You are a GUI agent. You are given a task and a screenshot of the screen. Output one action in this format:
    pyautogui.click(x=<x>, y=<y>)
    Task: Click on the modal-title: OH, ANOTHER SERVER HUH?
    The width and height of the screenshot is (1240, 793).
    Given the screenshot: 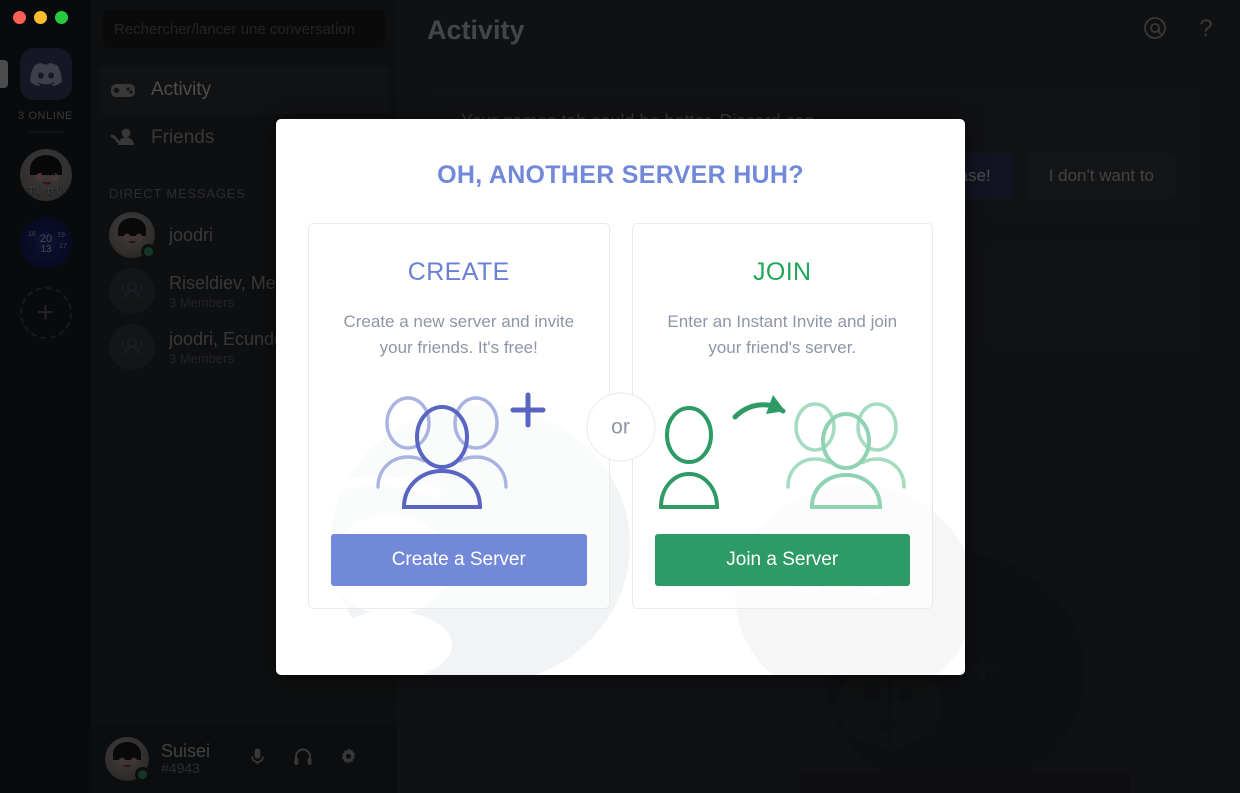 What is the action you would take?
    pyautogui.click(x=620, y=175)
    